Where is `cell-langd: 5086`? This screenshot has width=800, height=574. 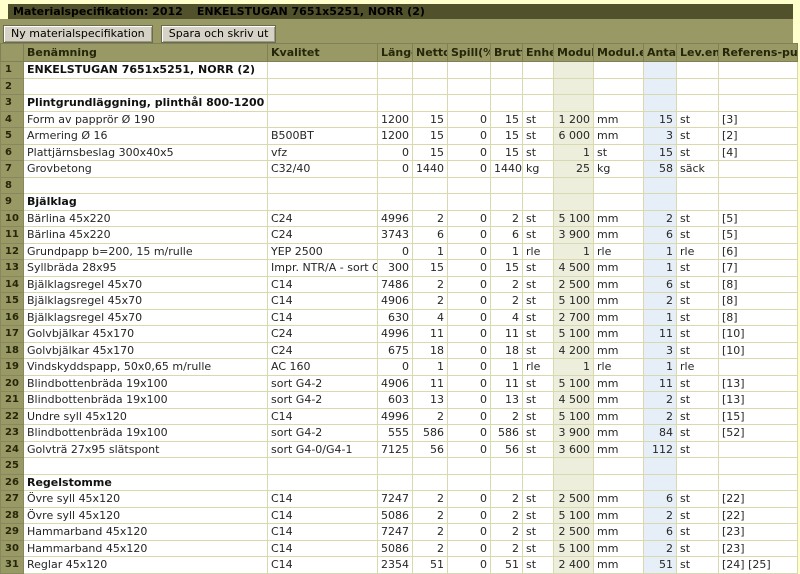 cell-langd: 5086 is located at coordinates (395, 515).